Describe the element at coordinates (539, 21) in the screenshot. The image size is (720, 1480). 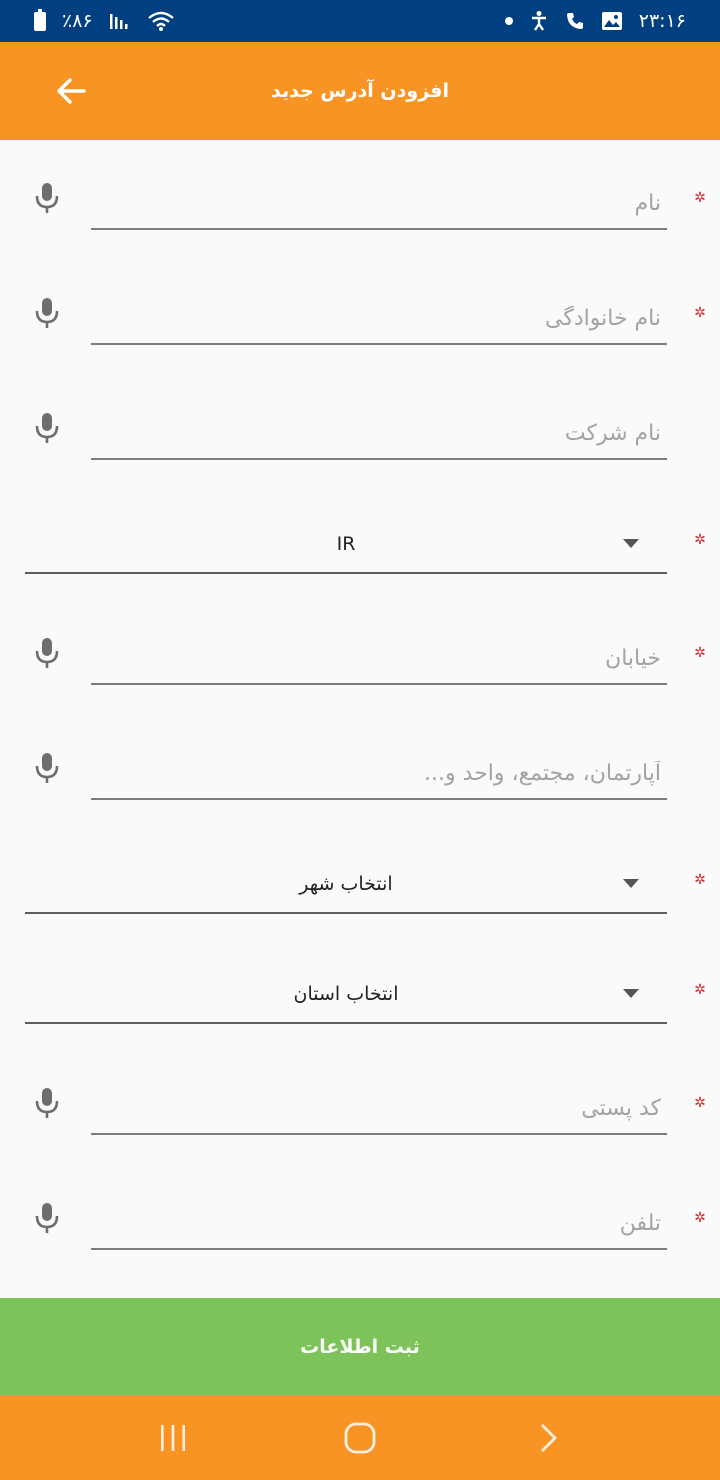
I see `accessibility-icon` at that location.